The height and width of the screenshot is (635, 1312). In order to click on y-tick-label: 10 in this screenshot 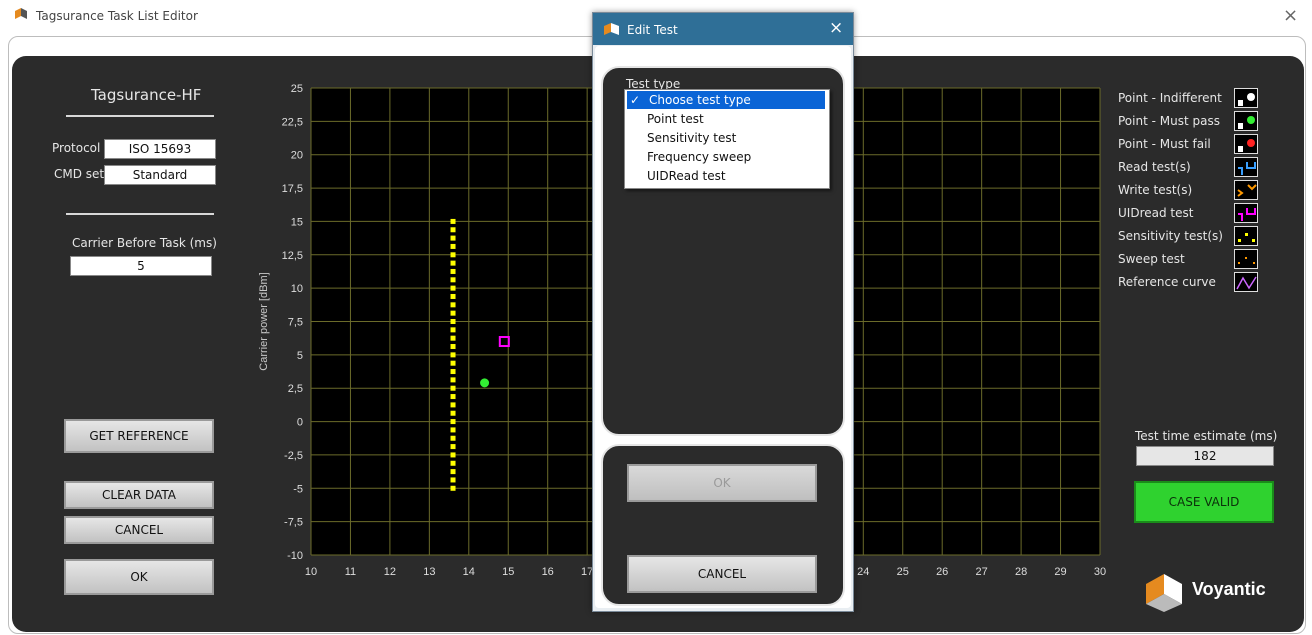, I will do `click(297, 289)`.